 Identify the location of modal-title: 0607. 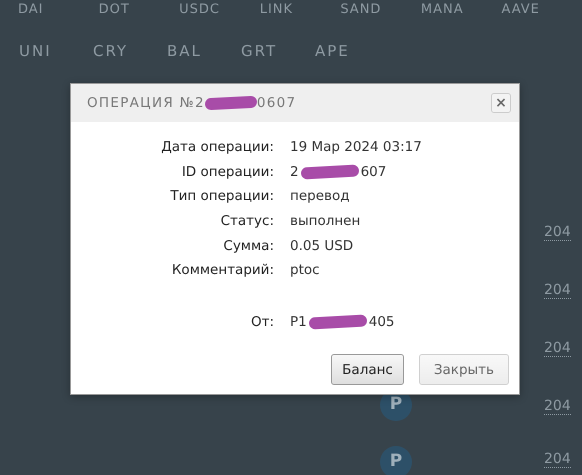
(276, 103).